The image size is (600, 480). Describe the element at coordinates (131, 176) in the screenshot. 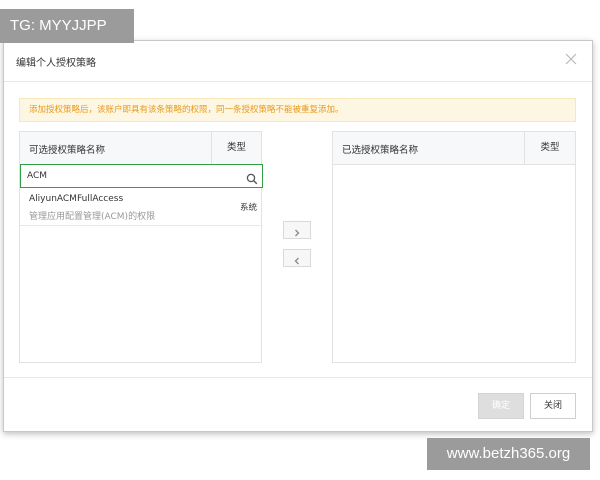

I see `policy-search-input` at that location.